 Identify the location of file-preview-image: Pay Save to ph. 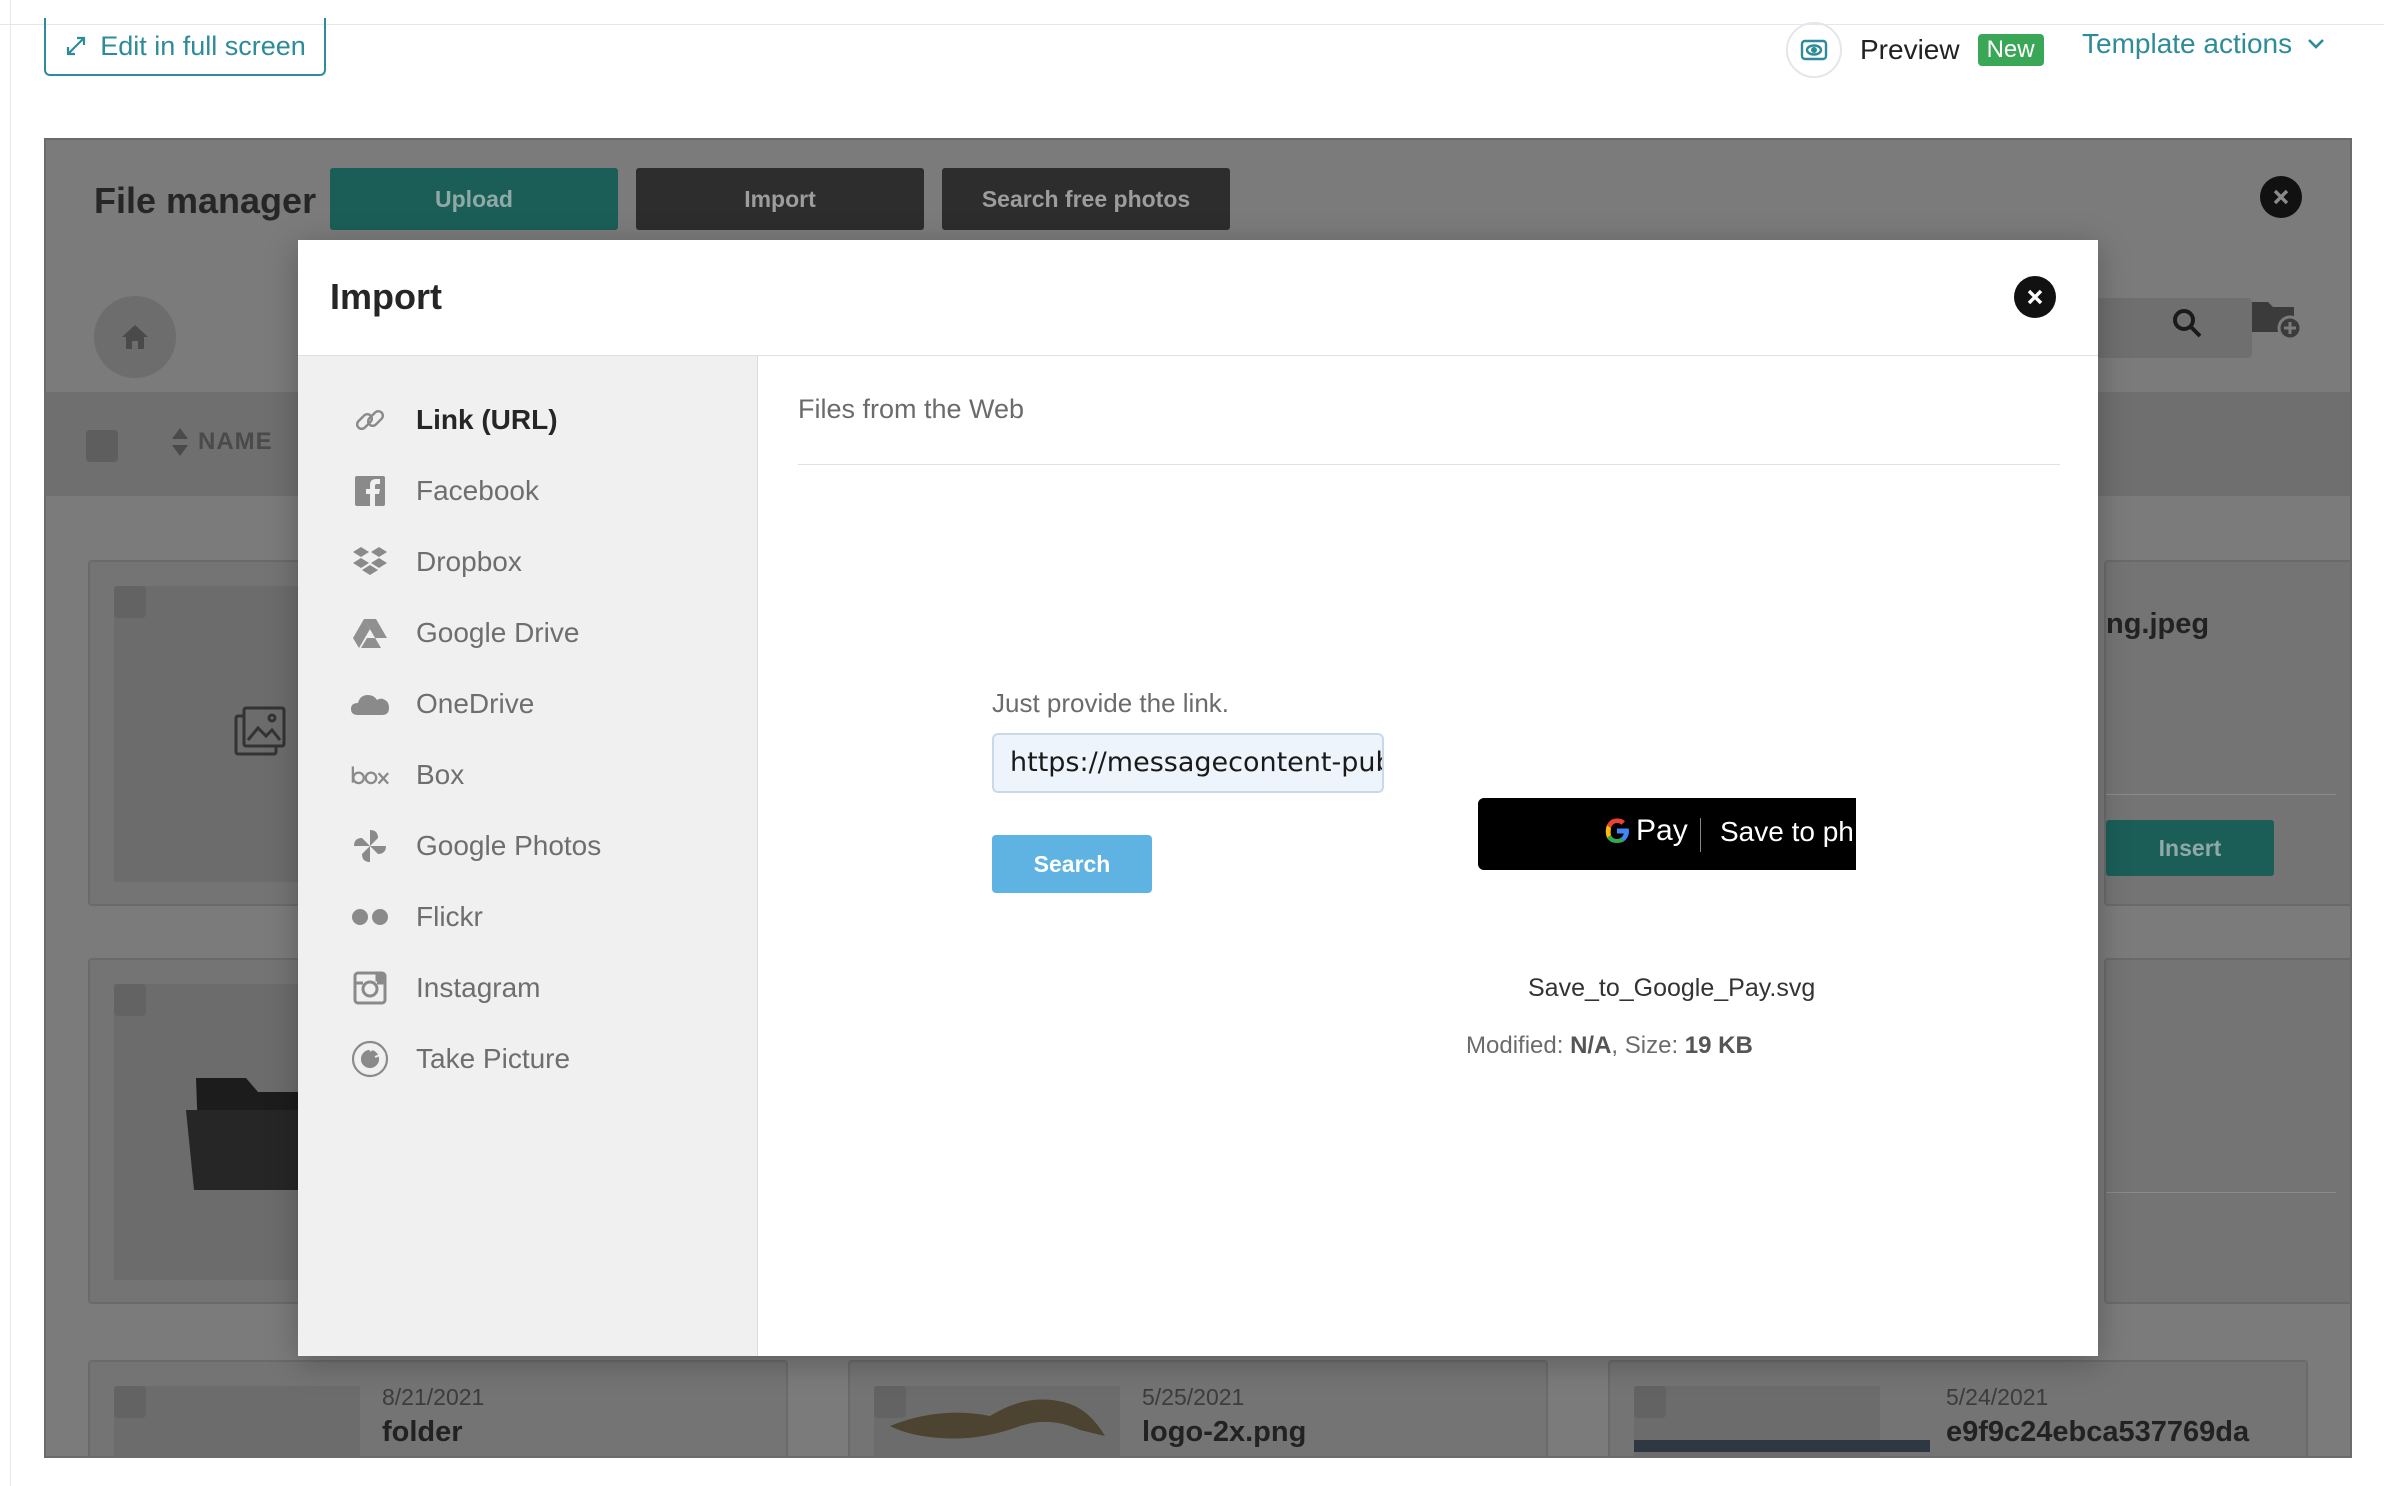
(1667, 834).